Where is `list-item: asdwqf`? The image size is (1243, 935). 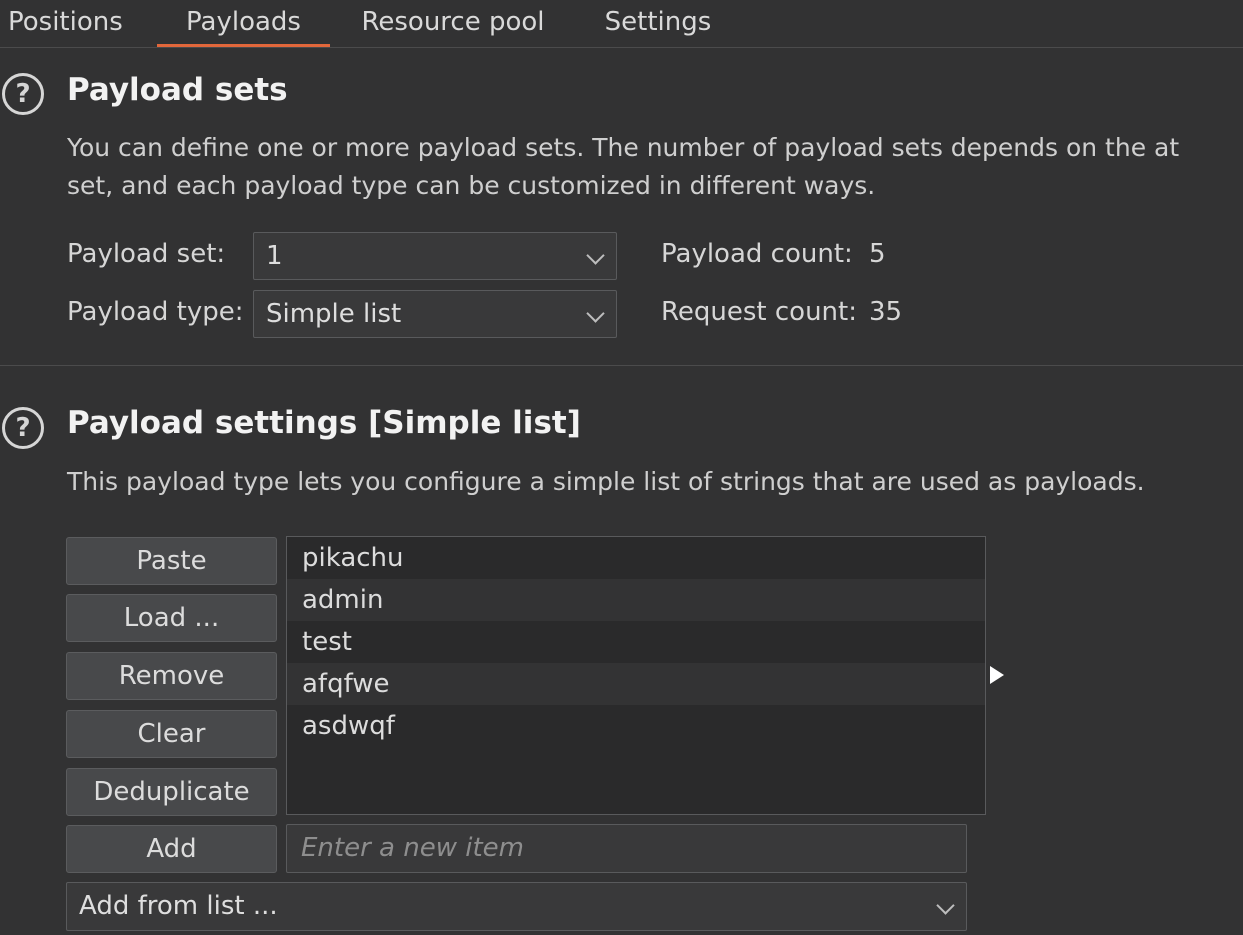 list-item: asdwqf is located at coordinates (636, 726).